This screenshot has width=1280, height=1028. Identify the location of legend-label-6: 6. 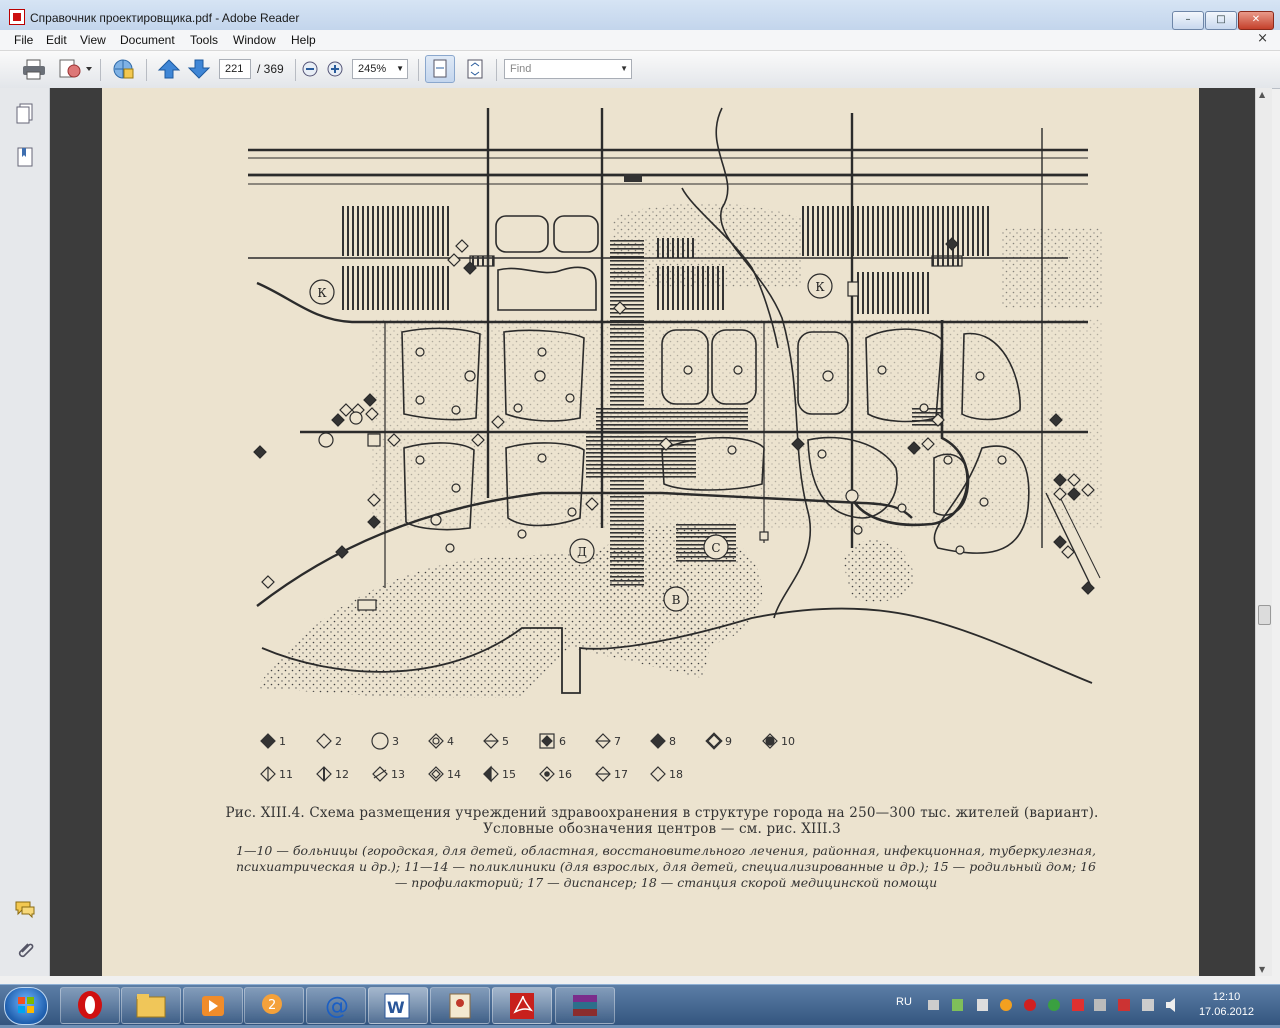
(562, 741).